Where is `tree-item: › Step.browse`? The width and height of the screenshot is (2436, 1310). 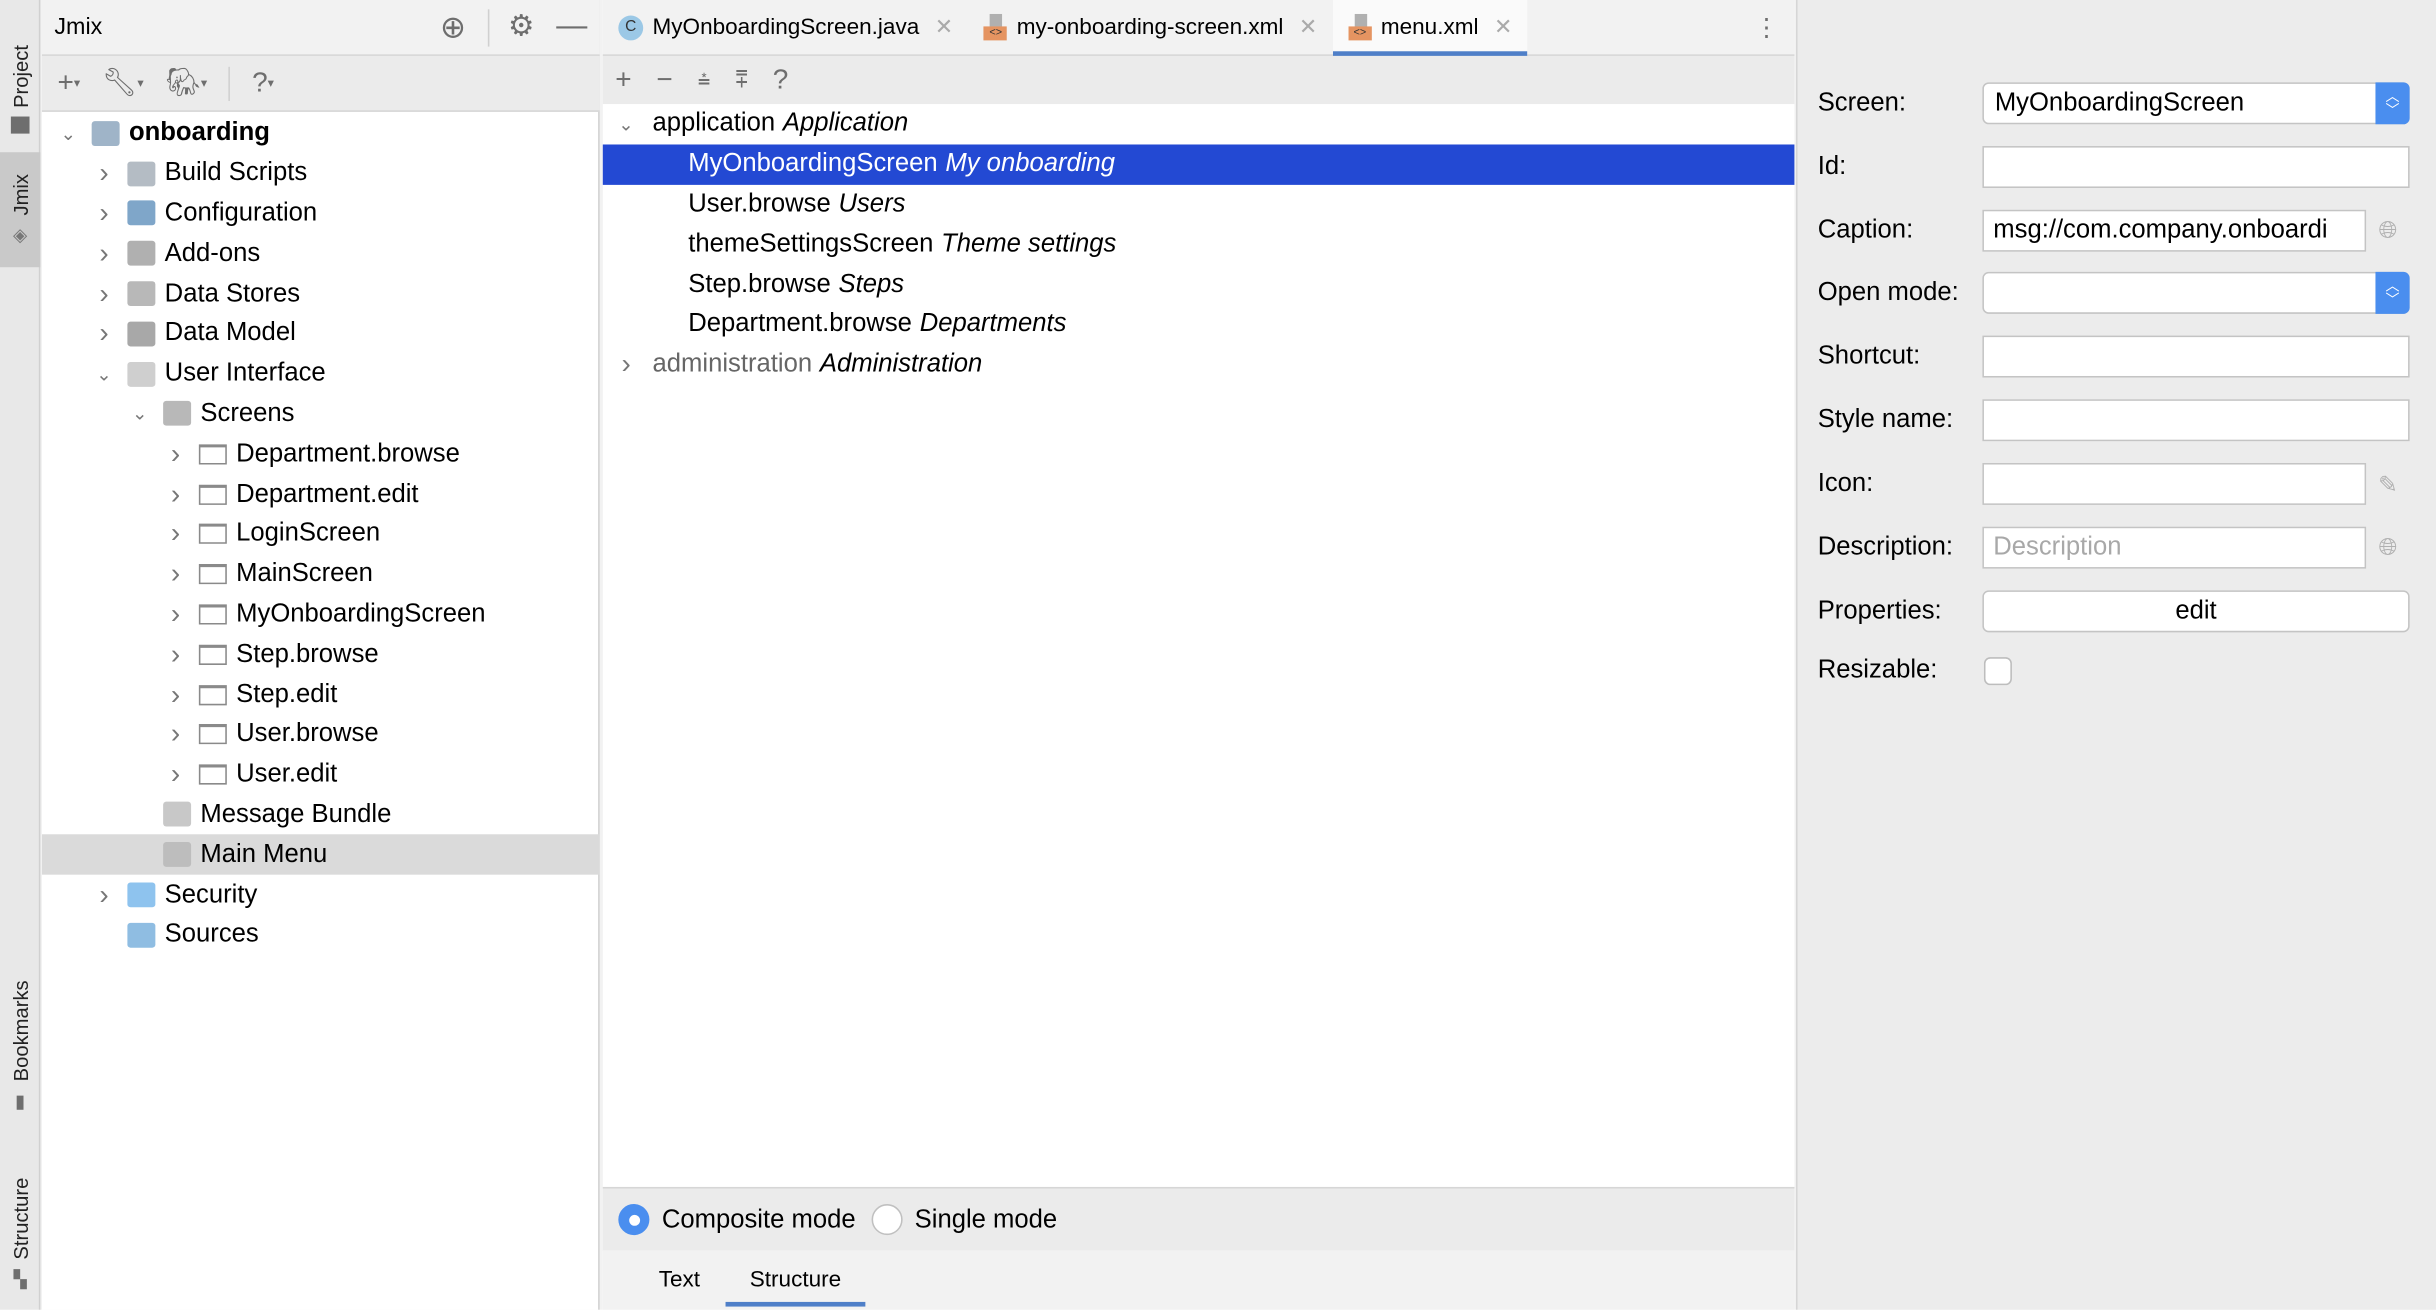
tree-item: › Step.browse is located at coordinates (321, 654).